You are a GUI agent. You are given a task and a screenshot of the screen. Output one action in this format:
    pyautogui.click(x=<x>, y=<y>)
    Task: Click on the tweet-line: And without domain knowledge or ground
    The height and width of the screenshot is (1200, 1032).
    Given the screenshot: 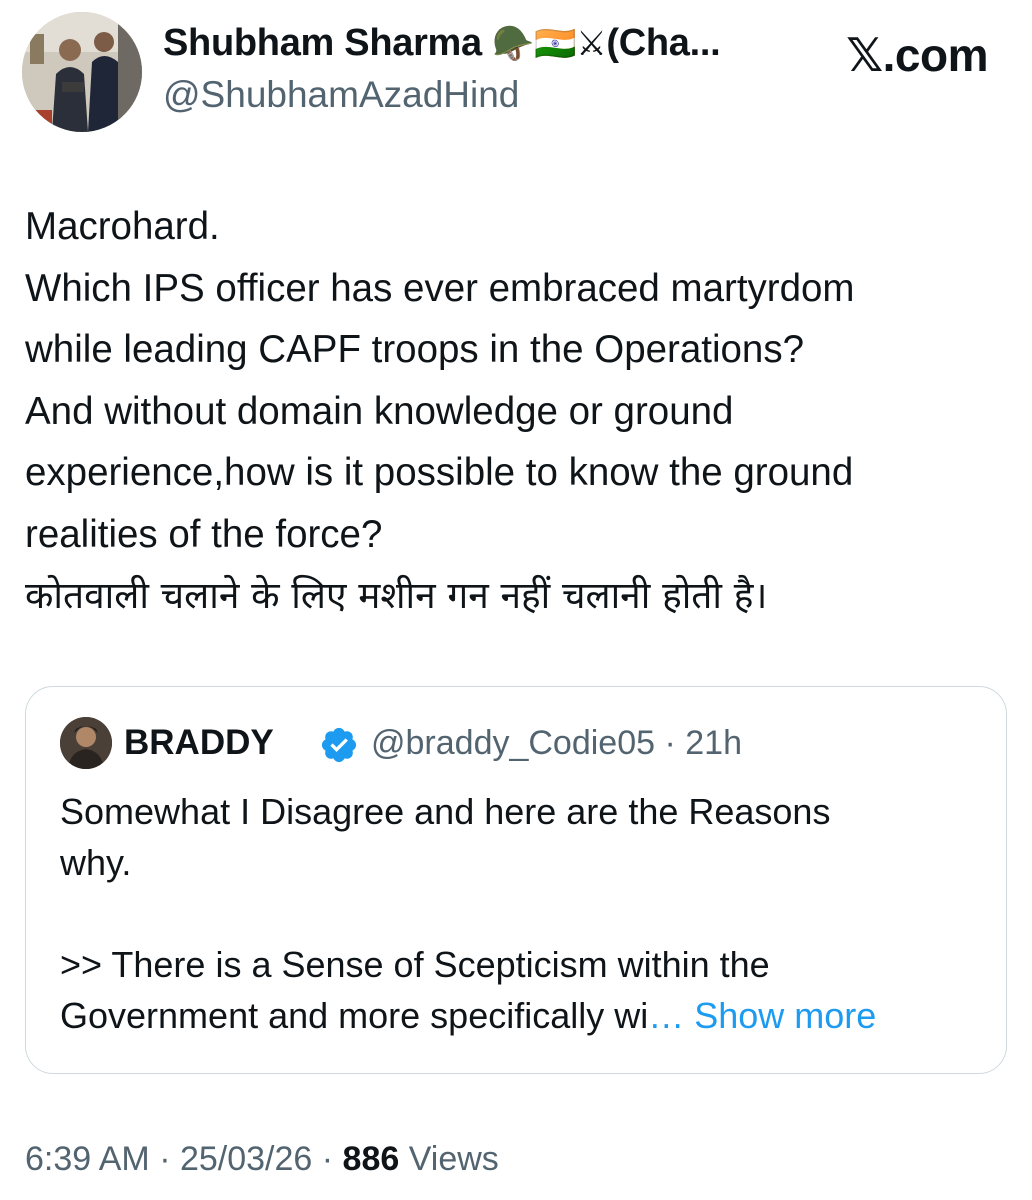 What is the action you would take?
    pyautogui.click(x=379, y=411)
    